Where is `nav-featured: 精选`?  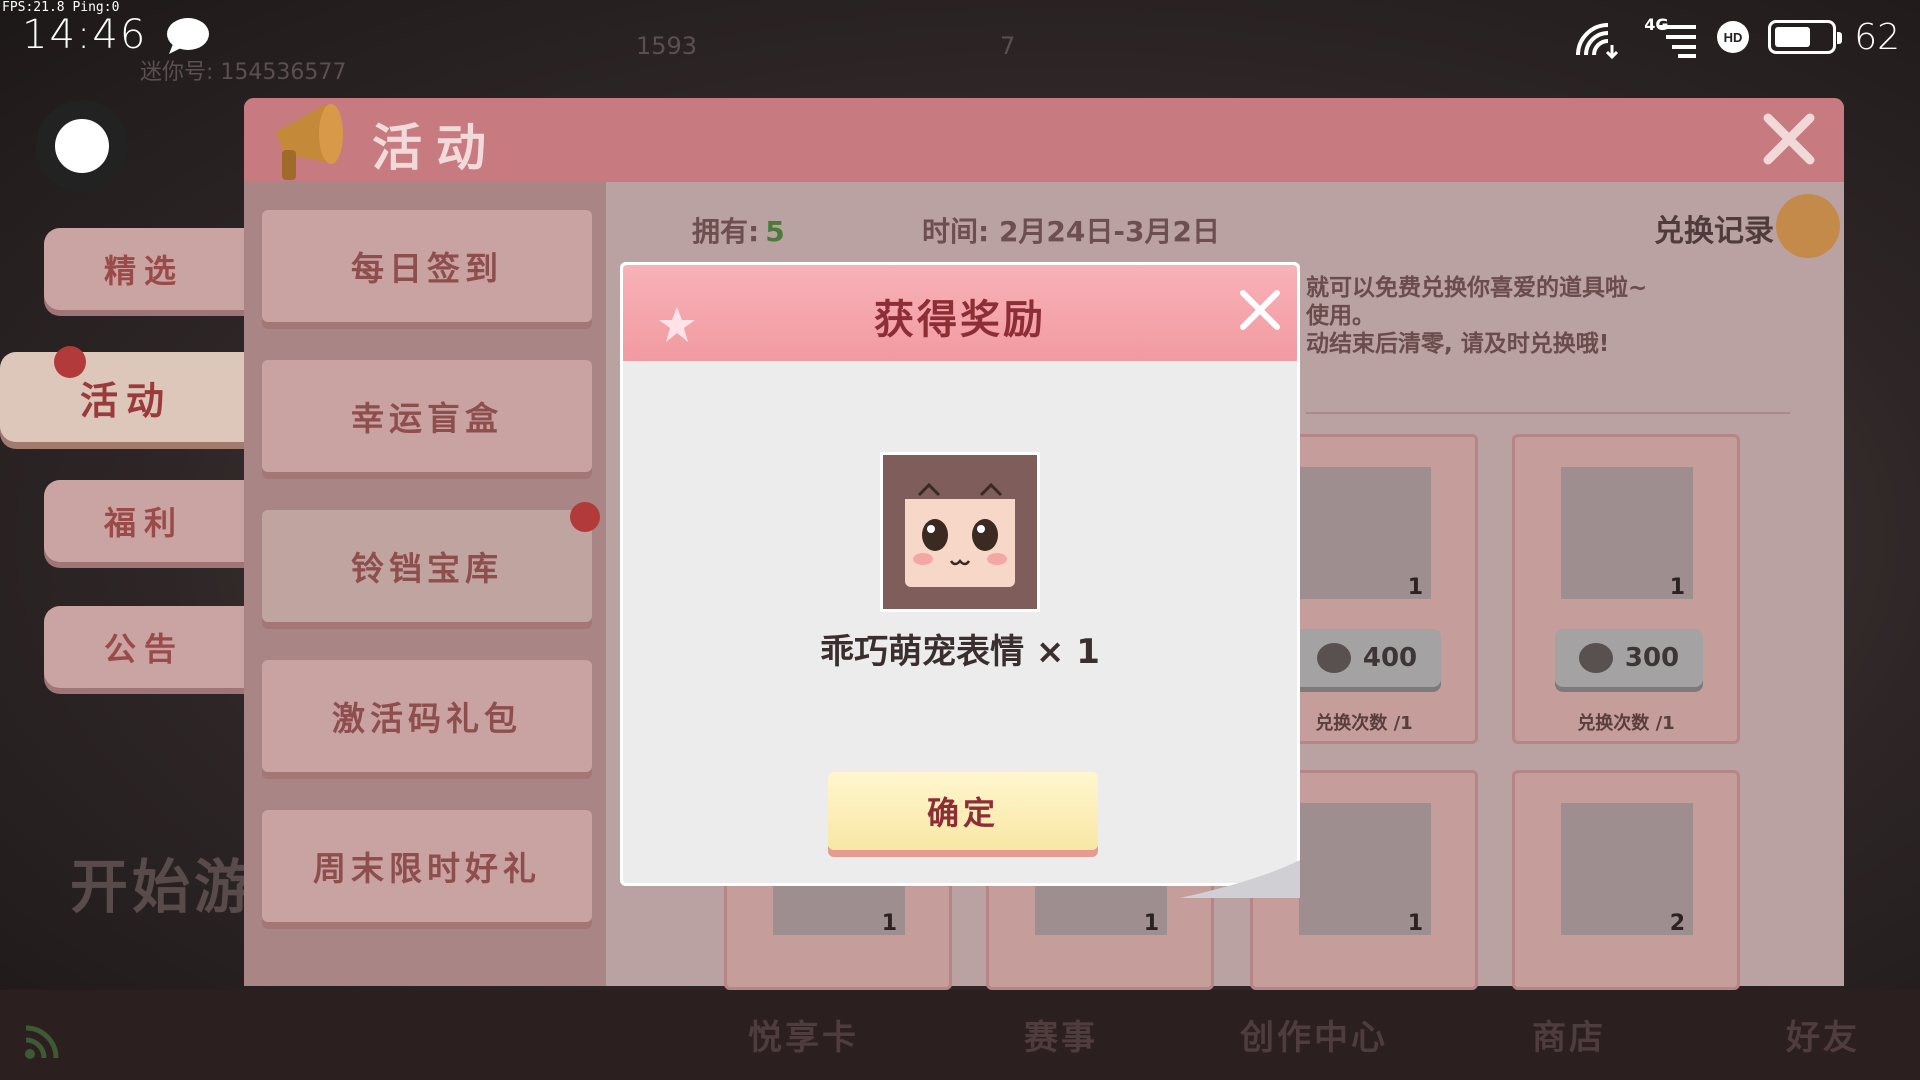
nav-featured: 精选 is located at coordinates (144, 269).